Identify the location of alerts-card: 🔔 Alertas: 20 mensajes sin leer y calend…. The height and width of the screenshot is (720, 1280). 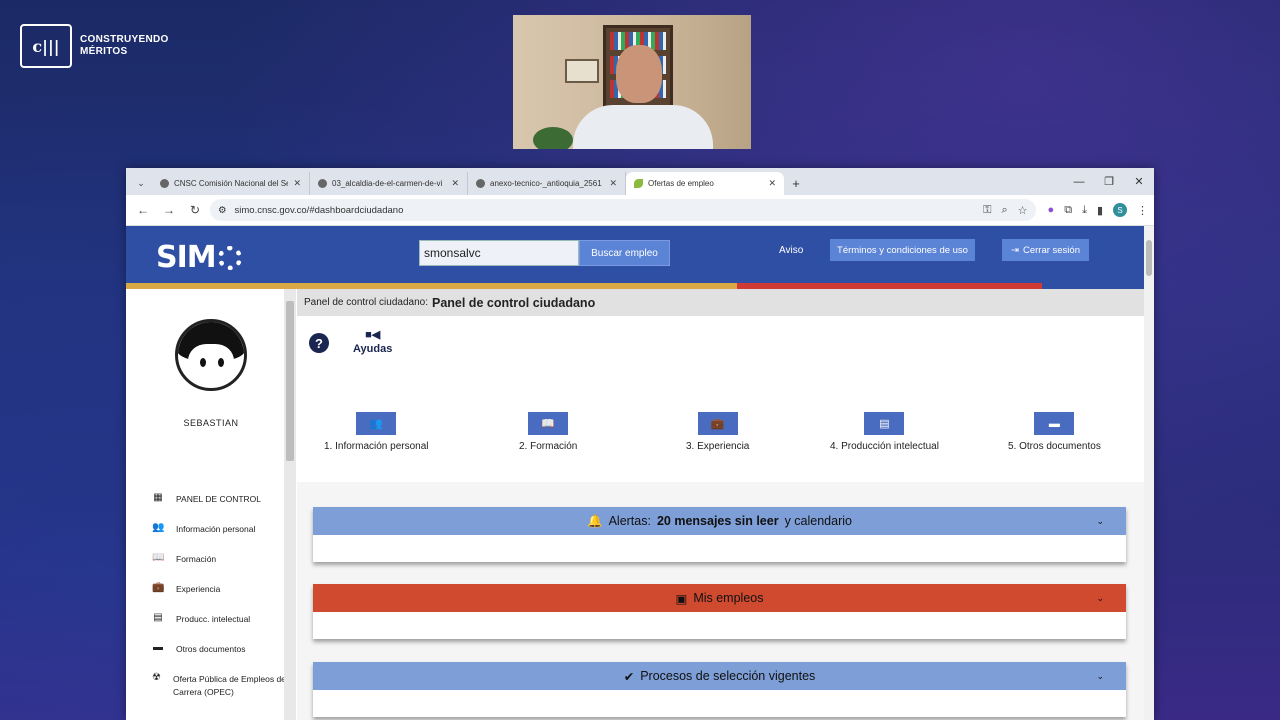
(719, 534).